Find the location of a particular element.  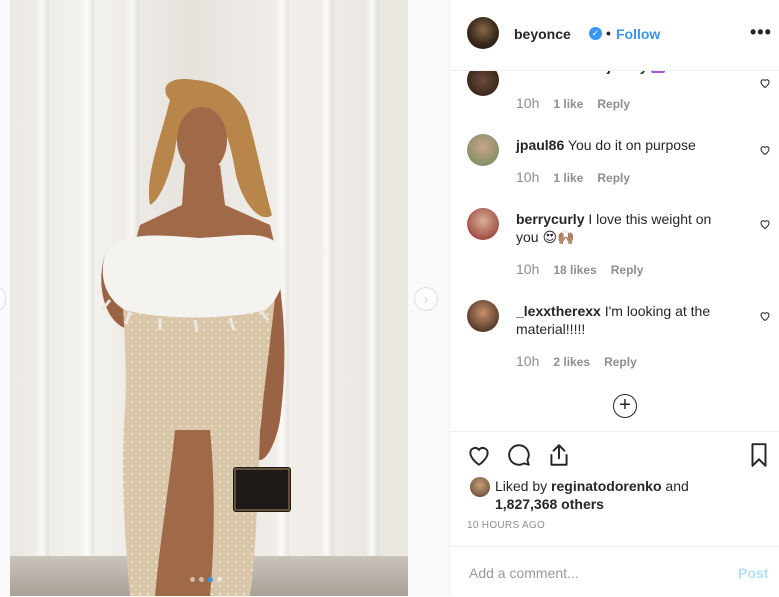

liked-by-conj: and is located at coordinates (676, 486).